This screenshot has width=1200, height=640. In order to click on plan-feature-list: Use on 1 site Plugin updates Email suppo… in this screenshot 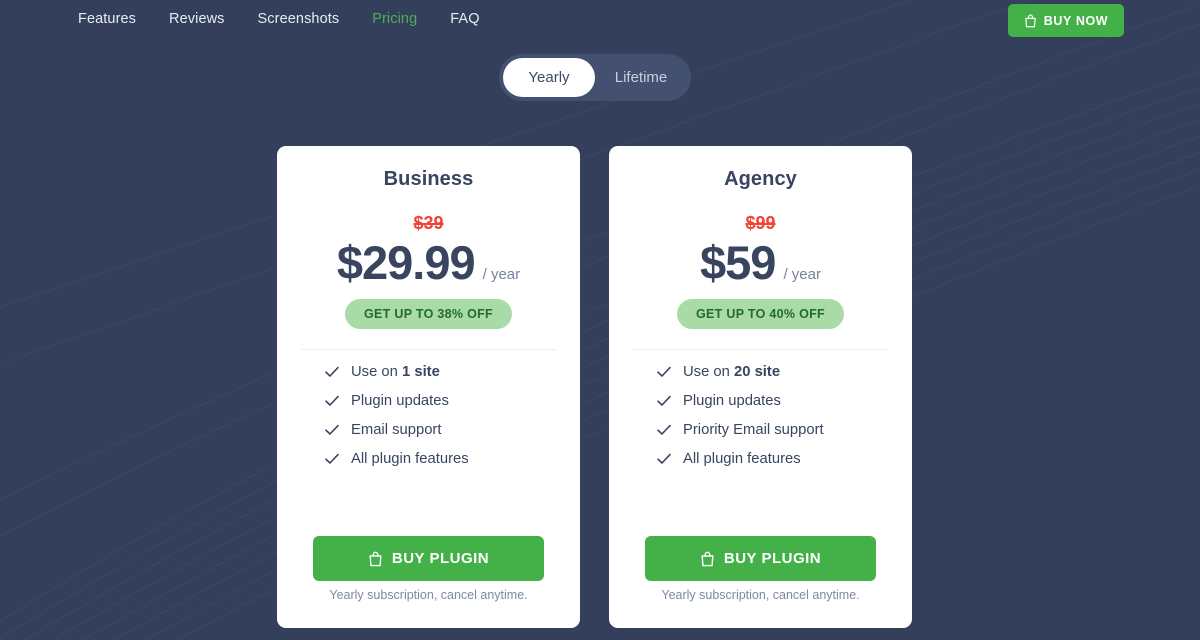, I will do `click(428, 415)`.